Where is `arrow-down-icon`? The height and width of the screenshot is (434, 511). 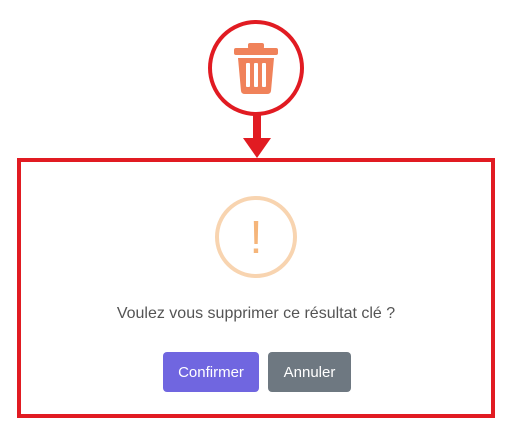
arrow-down-icon is located at coordinates (257, 148).